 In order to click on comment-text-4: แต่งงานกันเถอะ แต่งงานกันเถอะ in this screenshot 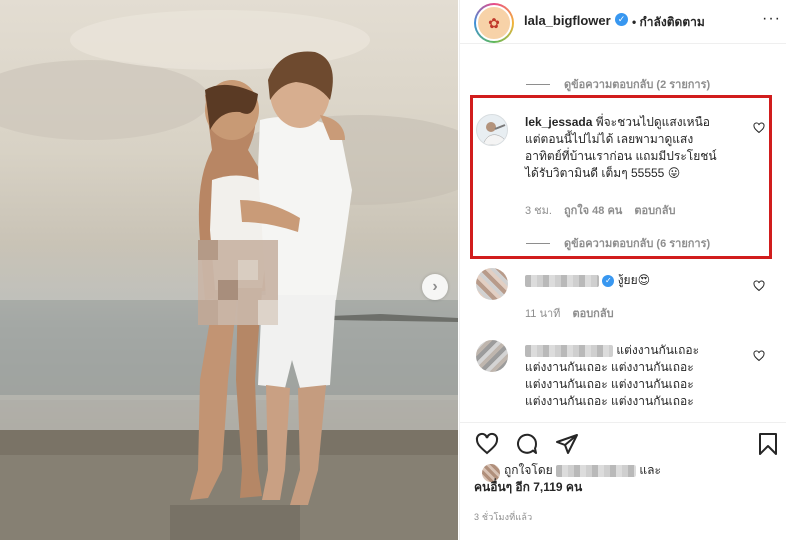, I will do `click(609, 401)`.